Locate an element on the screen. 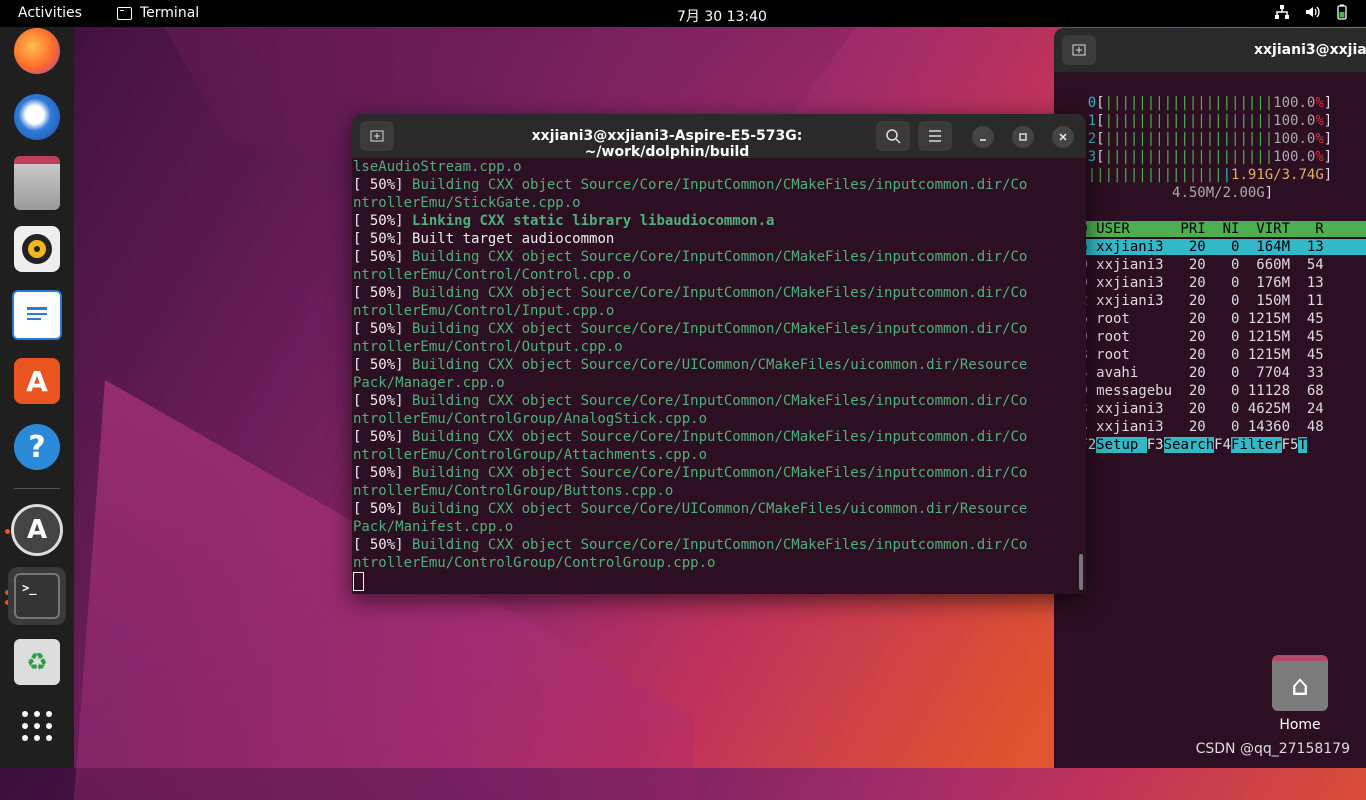 The image size is (1366, 800). line-text: ntrollerEmu/StickGate.cpp.o is located at coordinates (467, 203).